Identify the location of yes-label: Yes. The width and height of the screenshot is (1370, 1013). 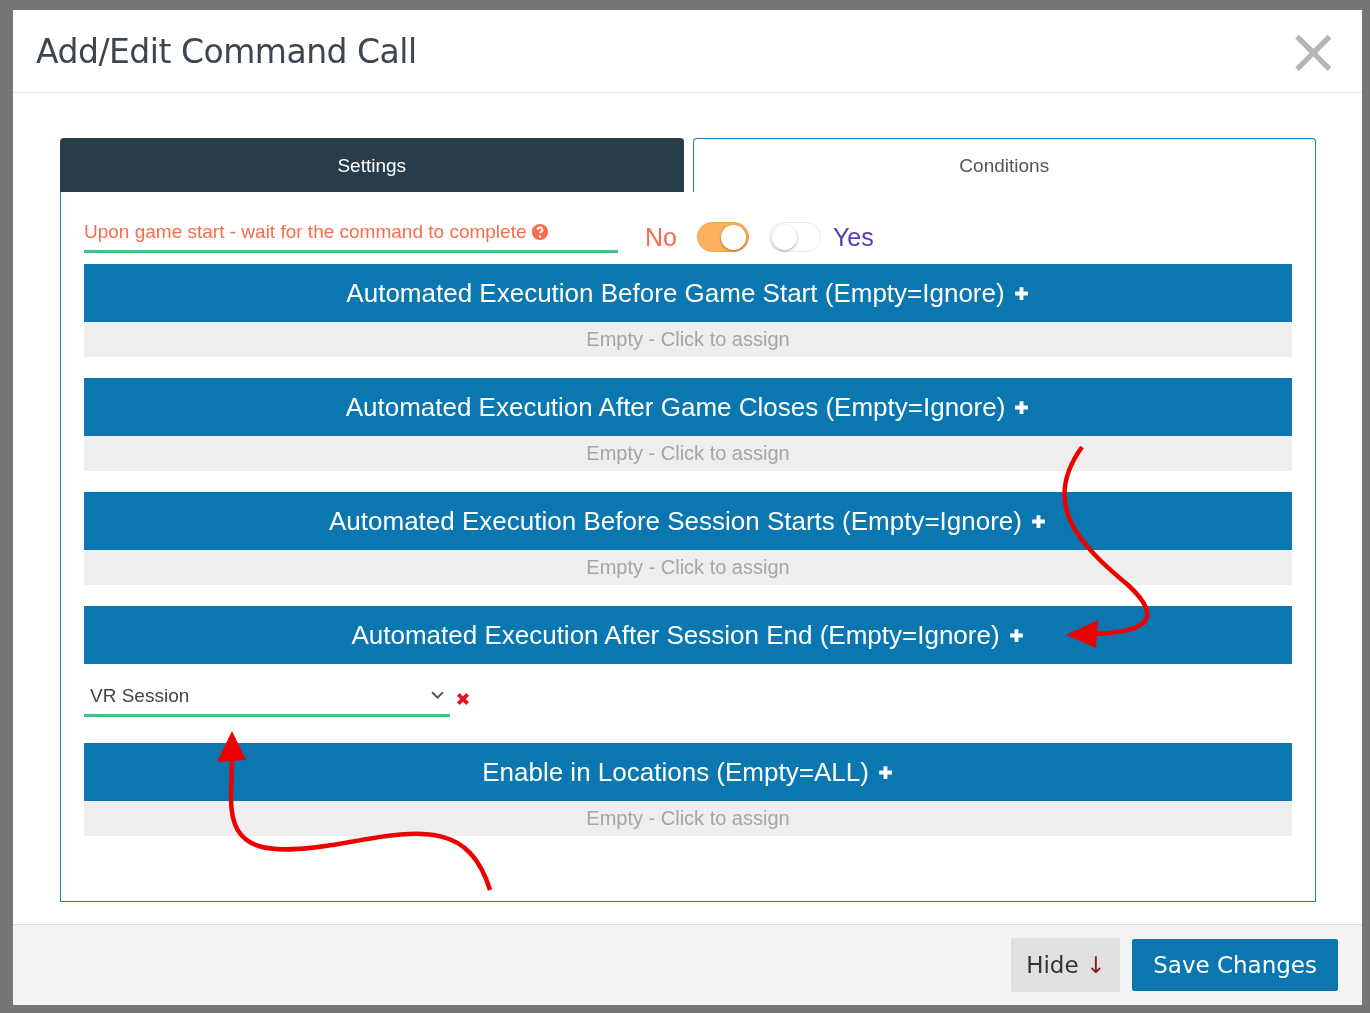
(853, 237).